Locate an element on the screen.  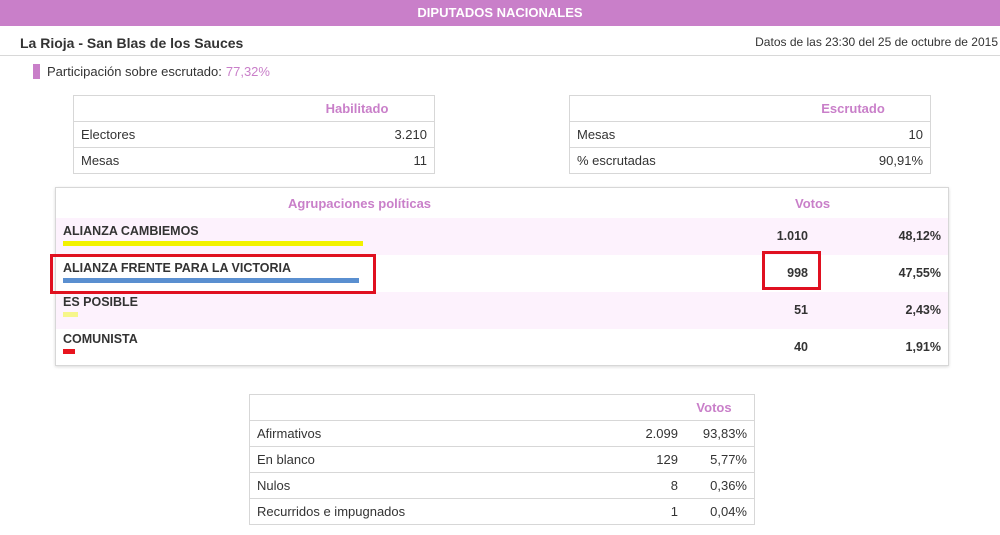
section-title: DIPUTADOS NACIONALES is located at coordinates (500, 12).